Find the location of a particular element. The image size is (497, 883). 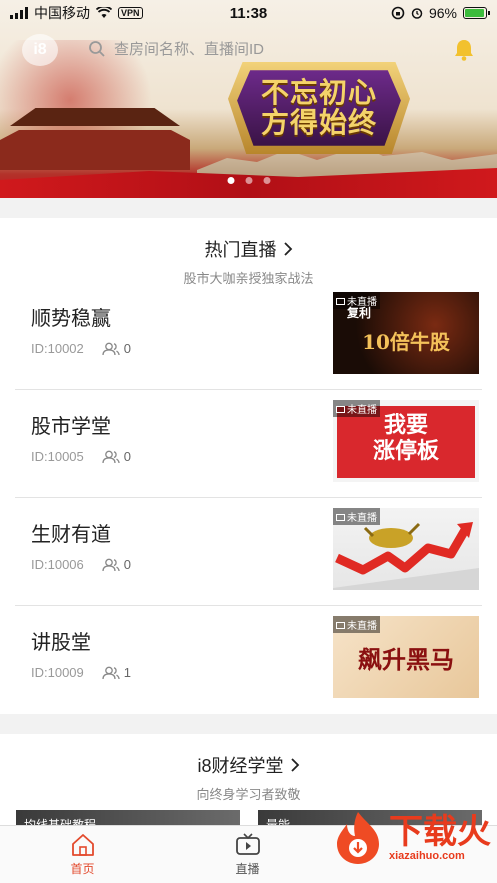

watermark: 下载火 xiazaihuo.com is located at coordinates (412, 838).